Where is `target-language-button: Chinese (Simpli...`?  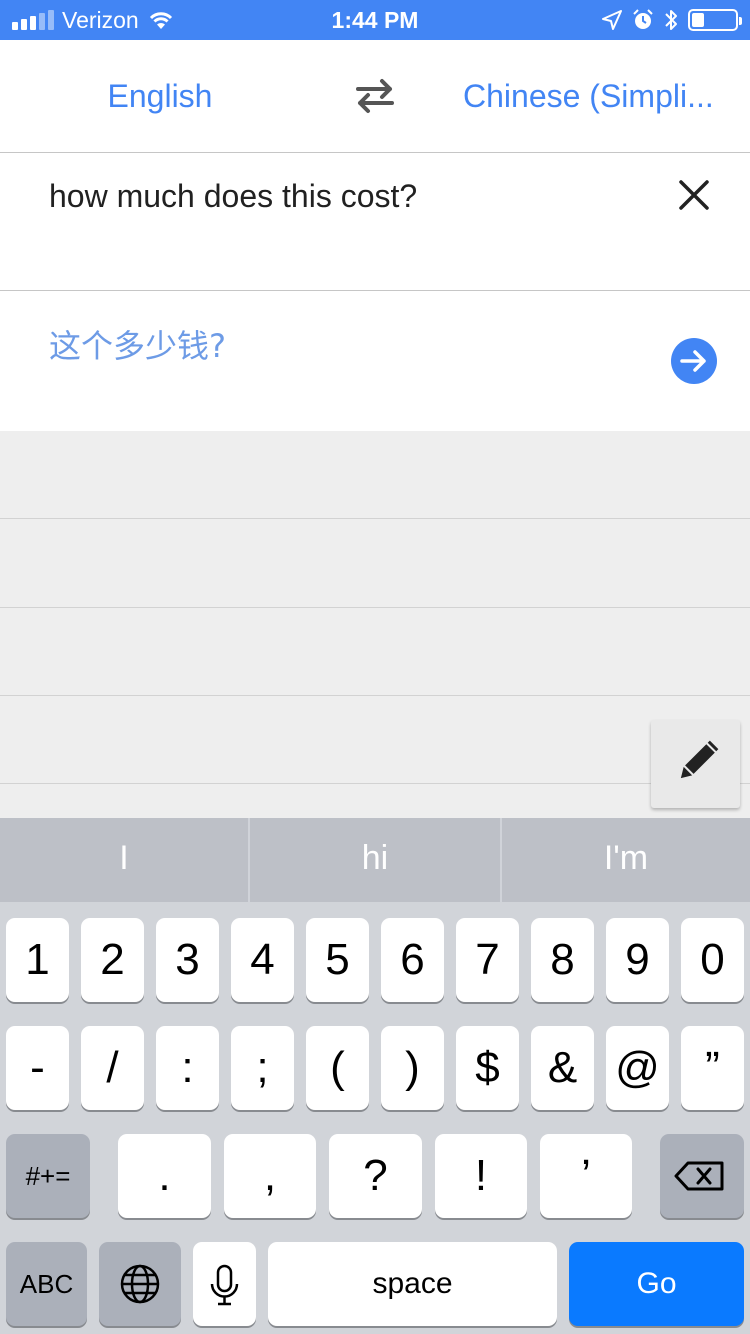 target-language-button: Chinese (Simpli... is located at coordinates (590, 96).